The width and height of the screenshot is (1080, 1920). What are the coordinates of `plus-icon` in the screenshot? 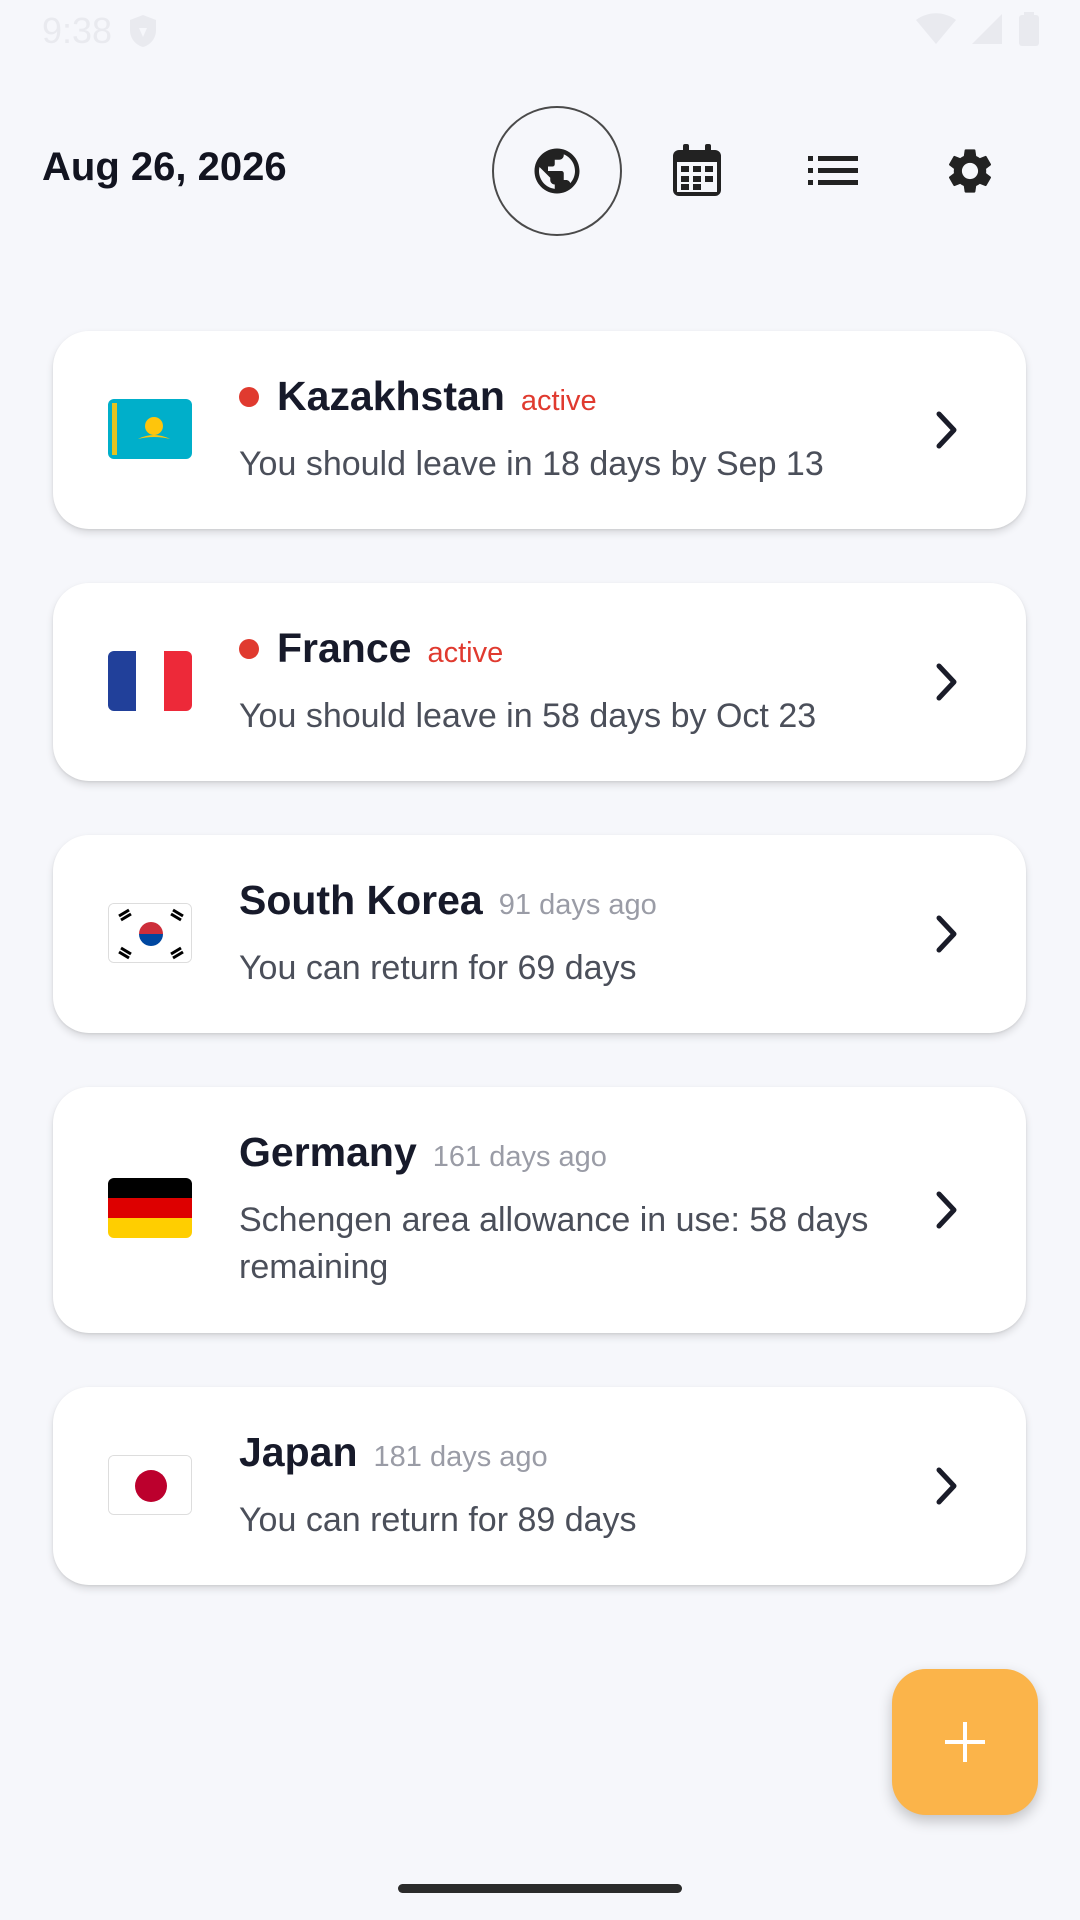 It's located at (965, 1742).